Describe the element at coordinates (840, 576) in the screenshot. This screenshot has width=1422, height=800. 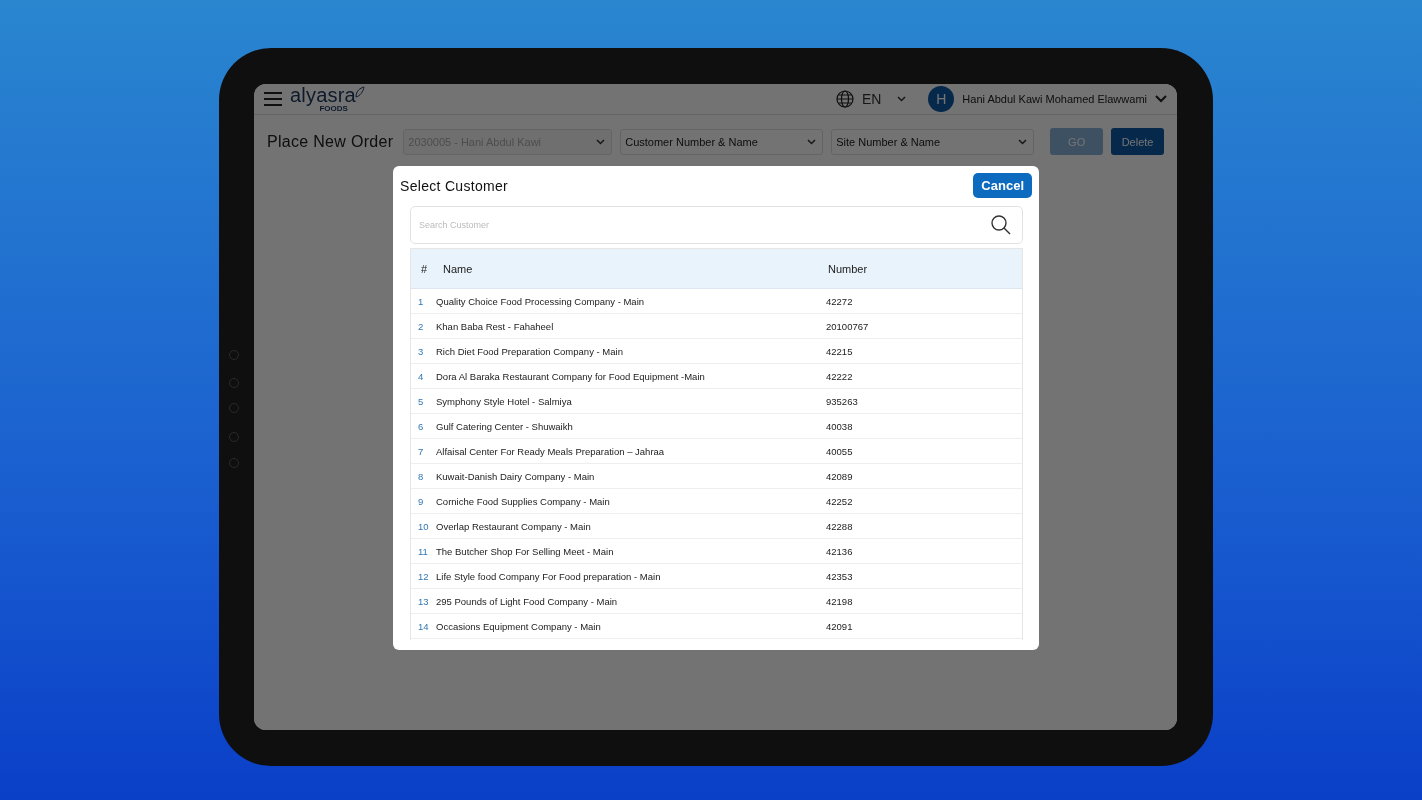
I see `customer-number: 42353` at that location.